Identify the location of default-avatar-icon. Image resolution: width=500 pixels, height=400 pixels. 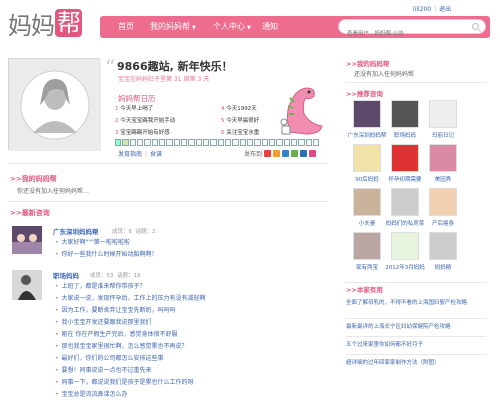
(55, 105).